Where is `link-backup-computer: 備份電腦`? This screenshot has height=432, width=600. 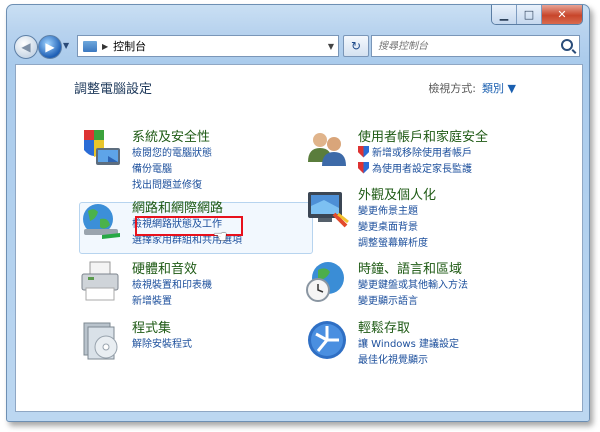 link-backup-computer: 備份電腦 is located at coordinates (152, 167).